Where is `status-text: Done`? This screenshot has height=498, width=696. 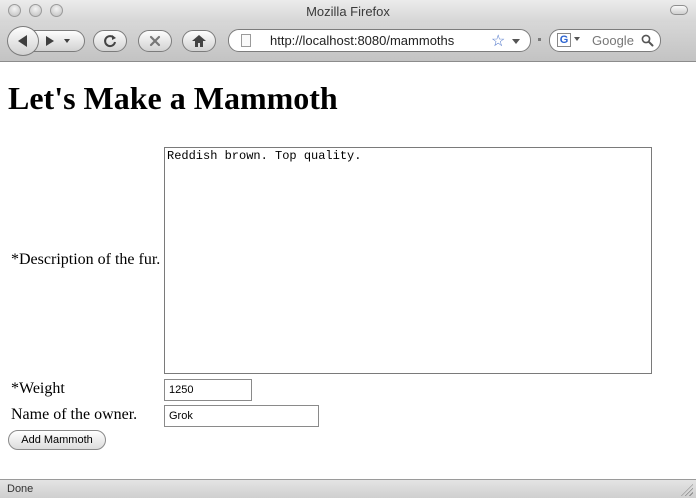 status-text: Done is located at coordinates (20, 489).